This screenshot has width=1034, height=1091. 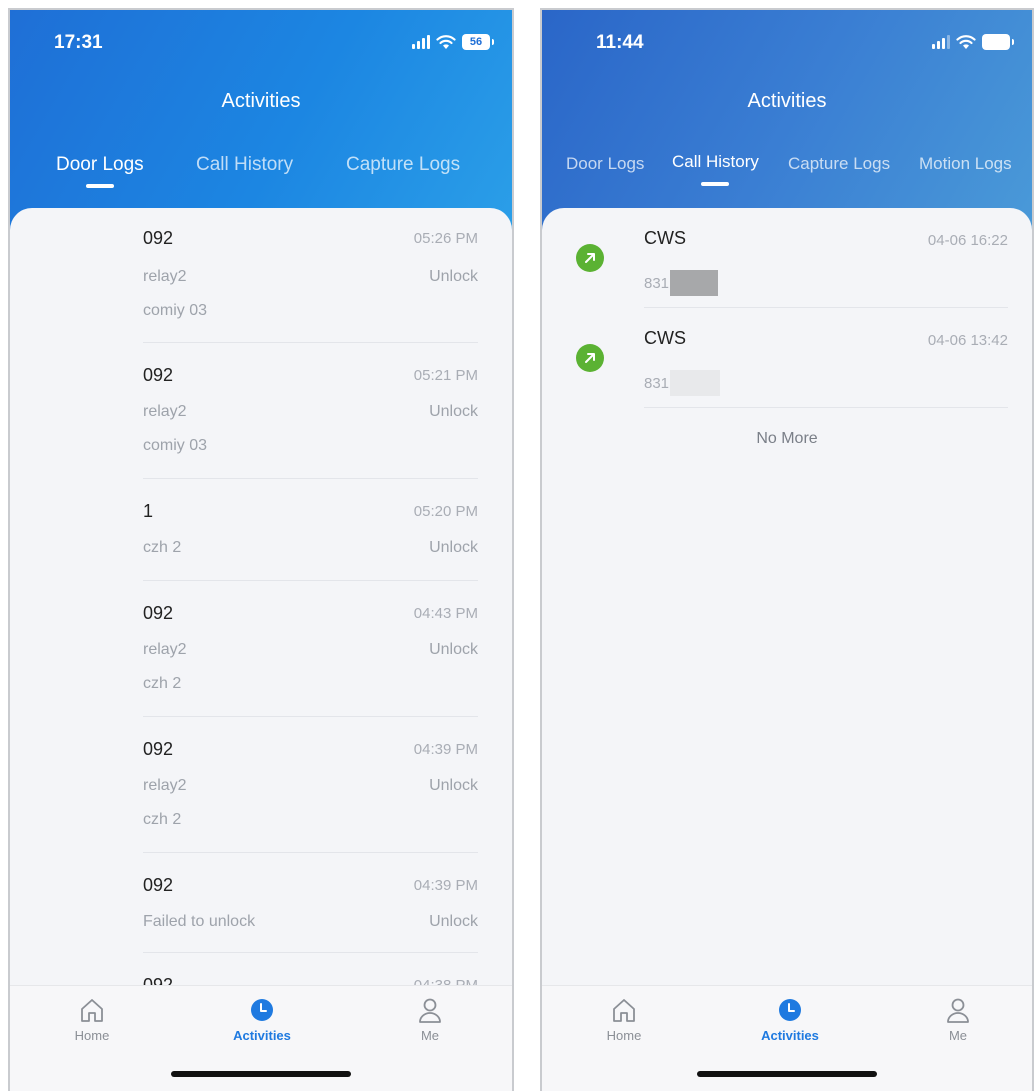 I want to click on log-time: 05:20 PM, so click(x=445, y=511).